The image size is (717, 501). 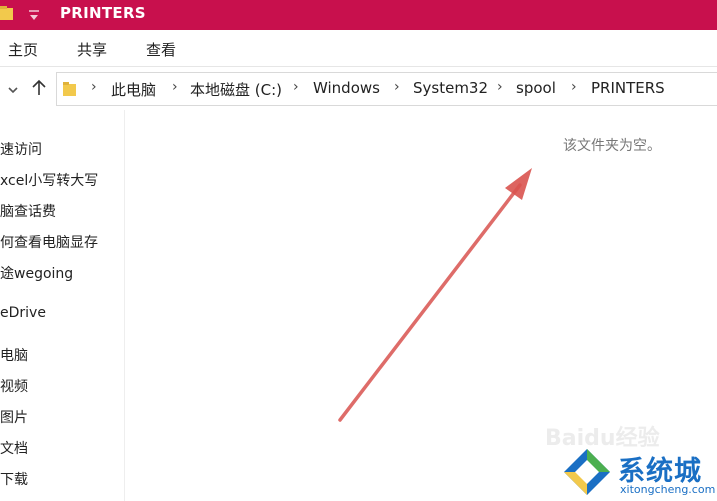 What do you see at coordinates (62, 211) in the screenshot?
I see `sidebar-item-phone-bill: 脑查话费` at bounding box center [62, 211].